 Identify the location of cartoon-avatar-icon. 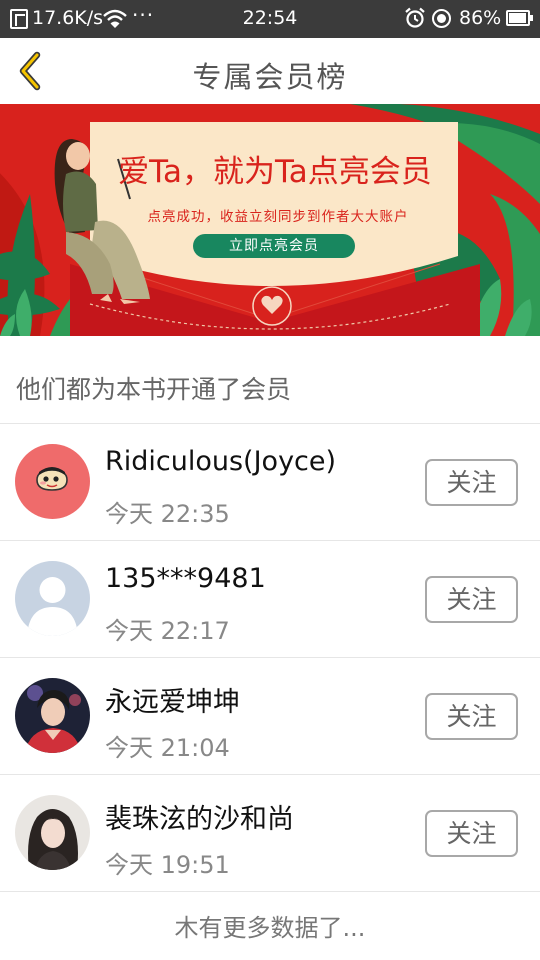
(52, 481).